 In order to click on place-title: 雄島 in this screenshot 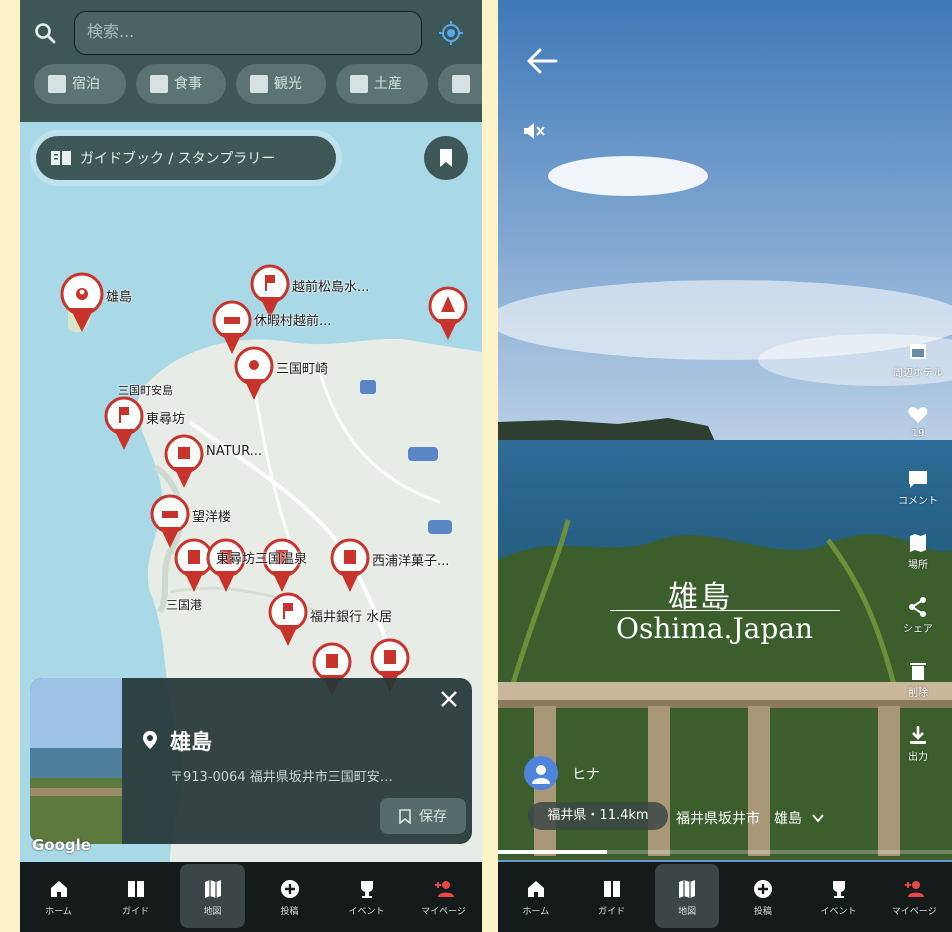, I will do `click(191, 742)`.